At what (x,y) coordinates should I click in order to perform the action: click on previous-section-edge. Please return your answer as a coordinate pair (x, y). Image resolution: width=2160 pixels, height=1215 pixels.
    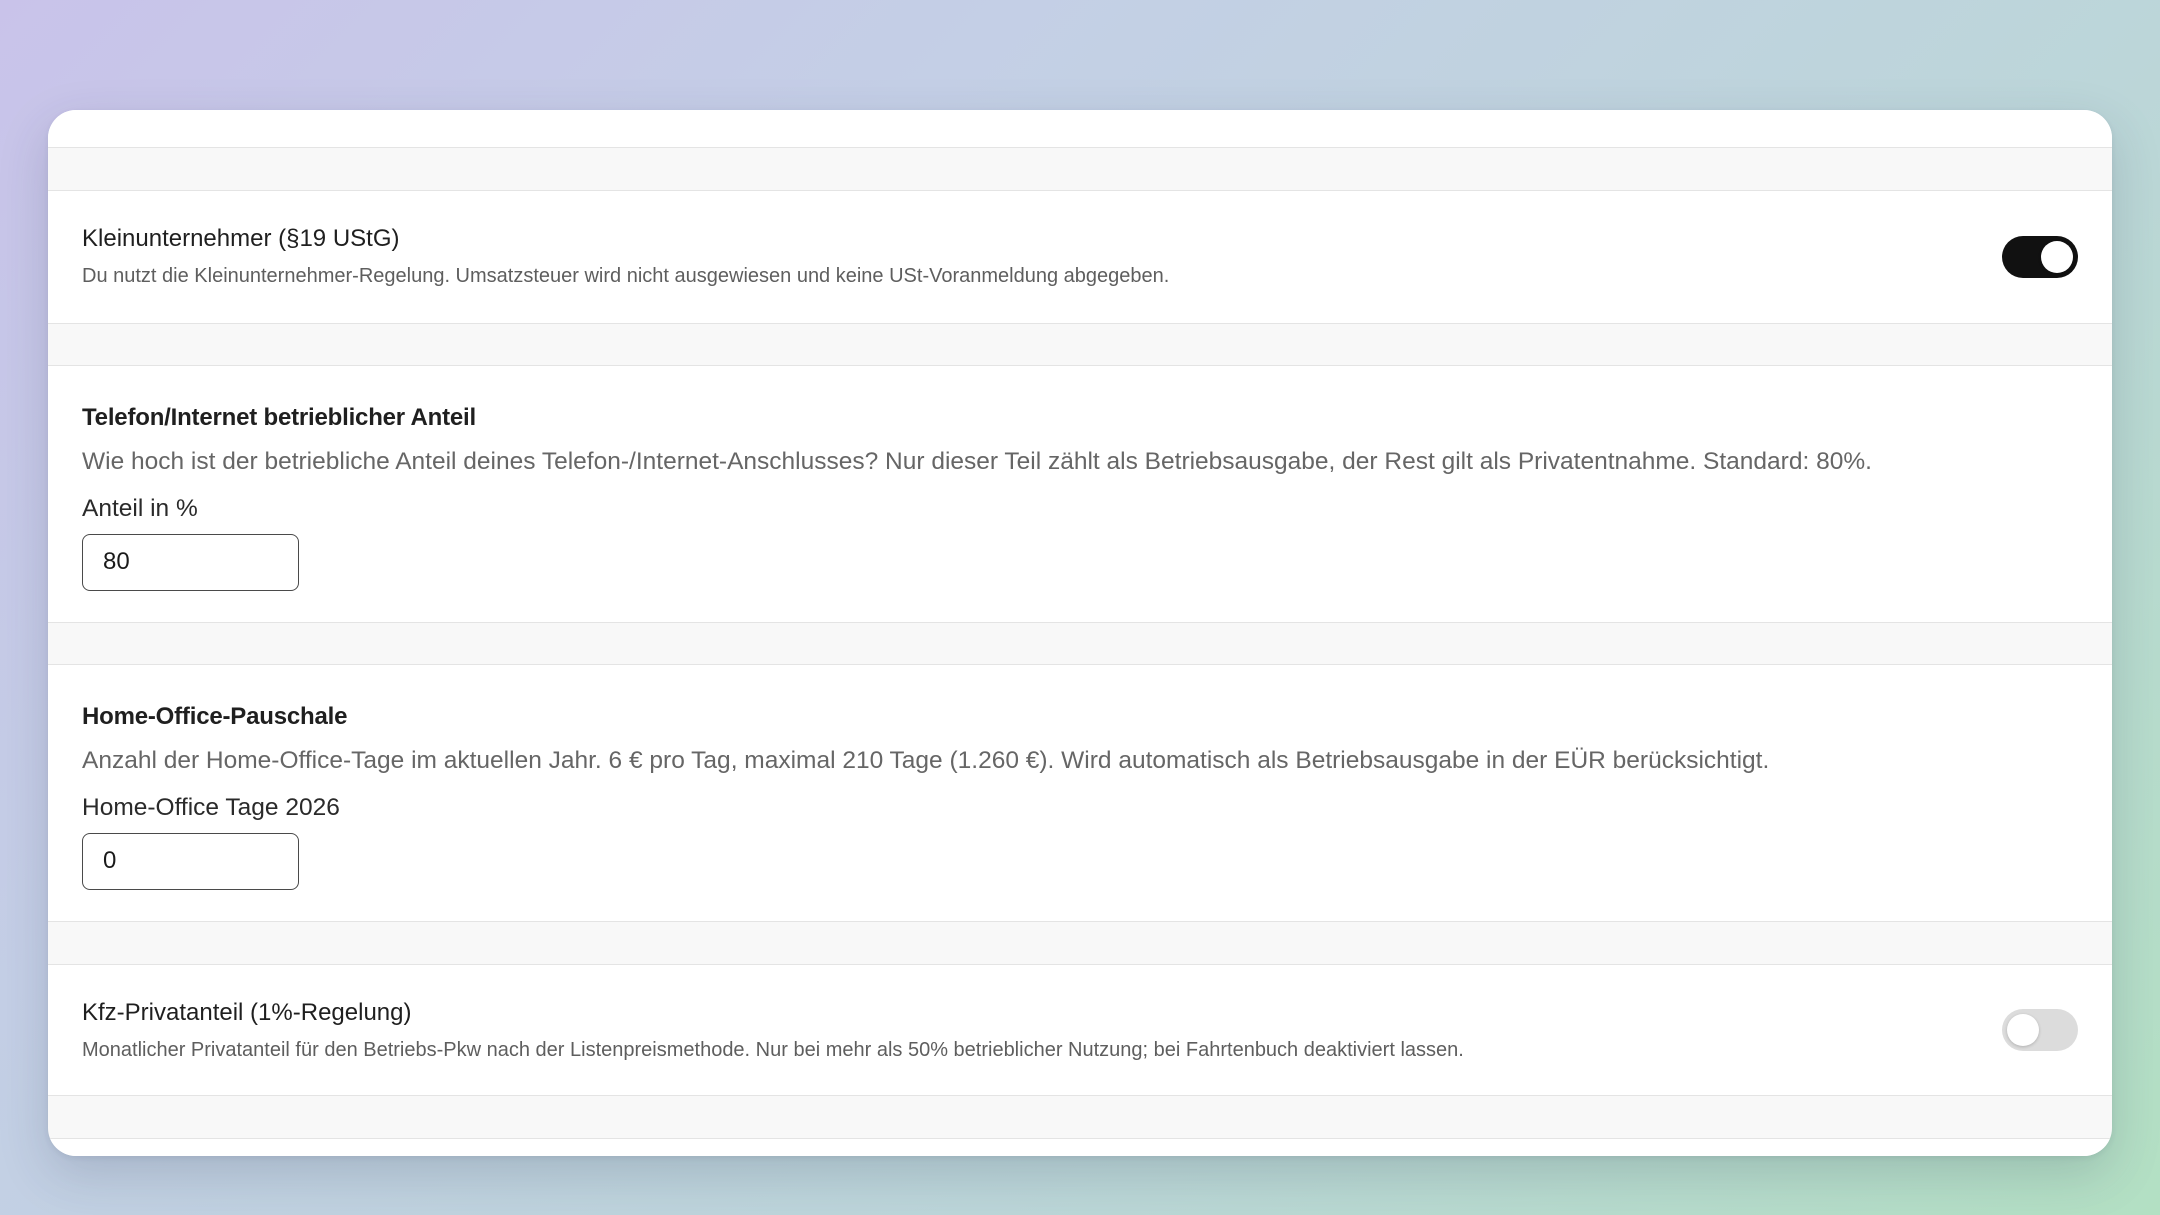
    Looking at the image, I should click on (1080, 129).